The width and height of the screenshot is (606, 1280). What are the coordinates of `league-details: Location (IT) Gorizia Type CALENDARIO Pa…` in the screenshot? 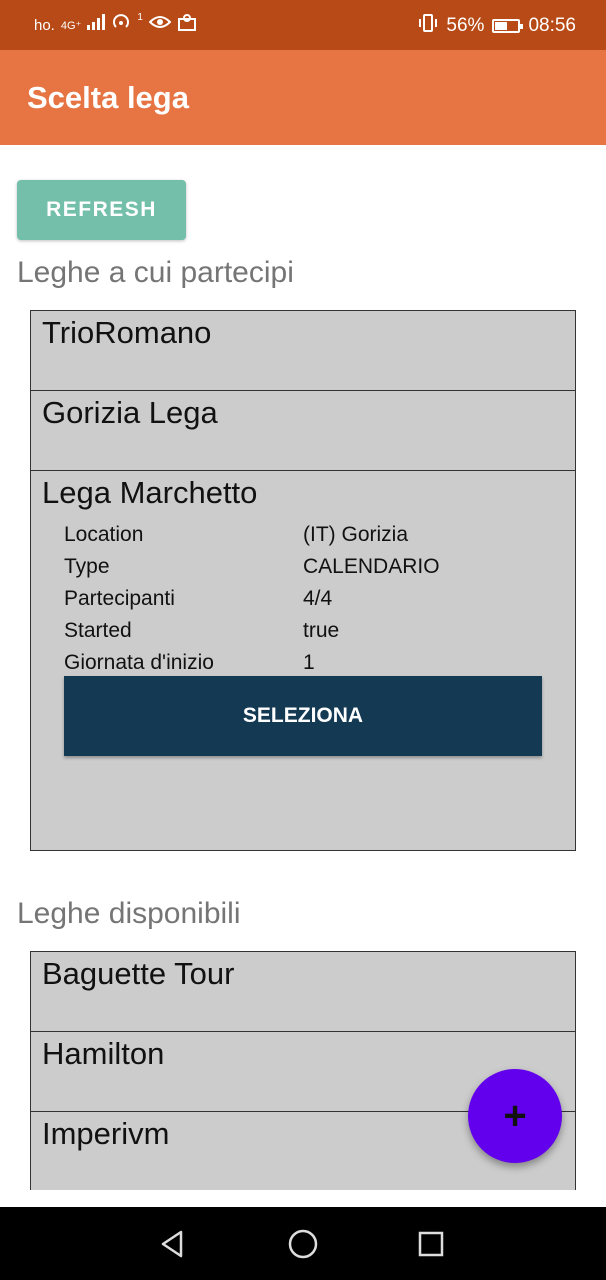 It's located at (304, 599).